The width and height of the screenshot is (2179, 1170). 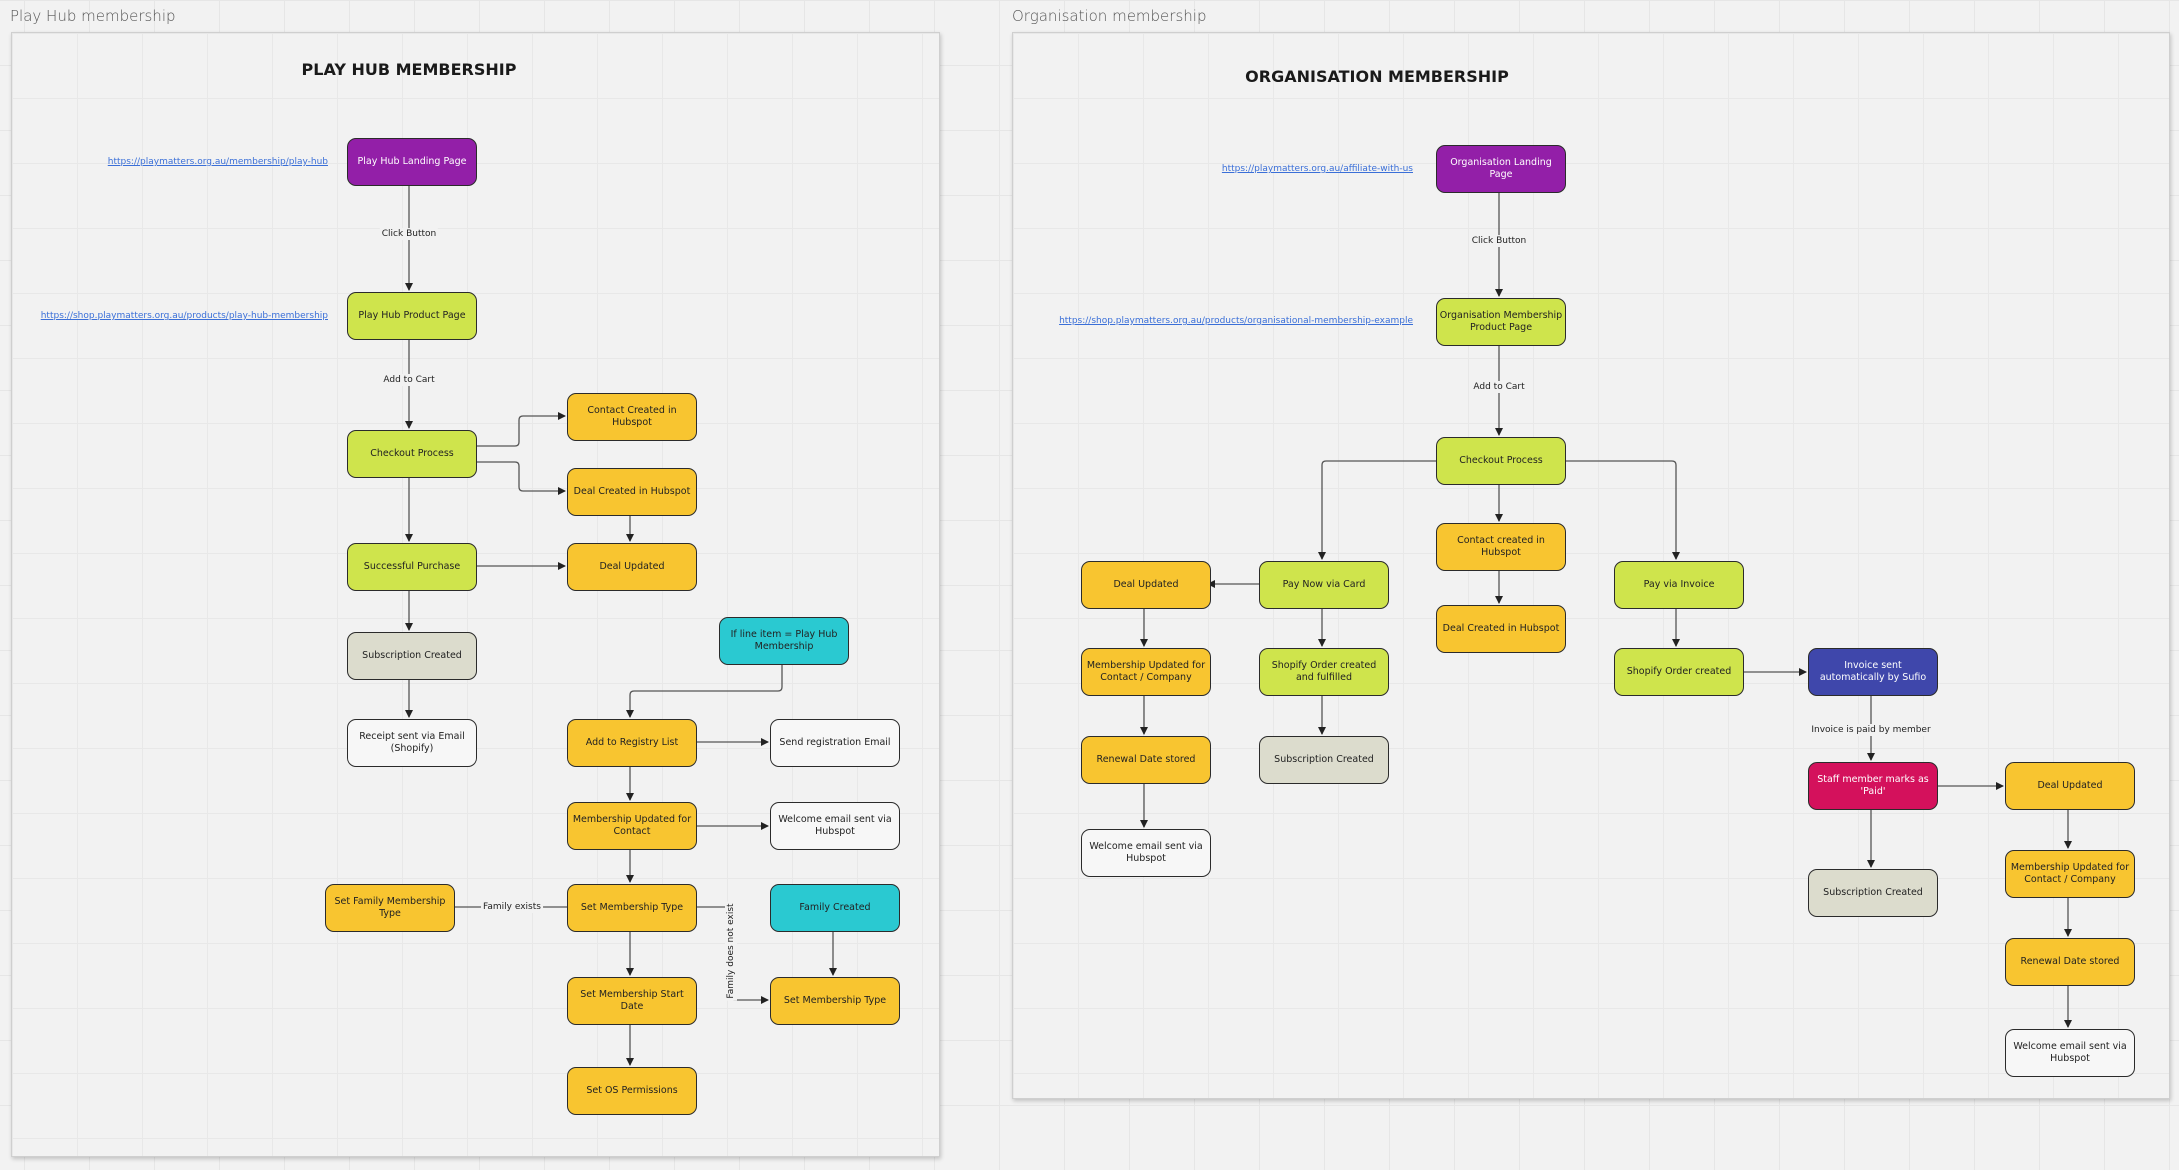 What do you see at coordinates (1499, 387) in the screenshot?
I see `edge-label-org-add-to-cart: Add to Cart` at bounding box center [1499, 387].